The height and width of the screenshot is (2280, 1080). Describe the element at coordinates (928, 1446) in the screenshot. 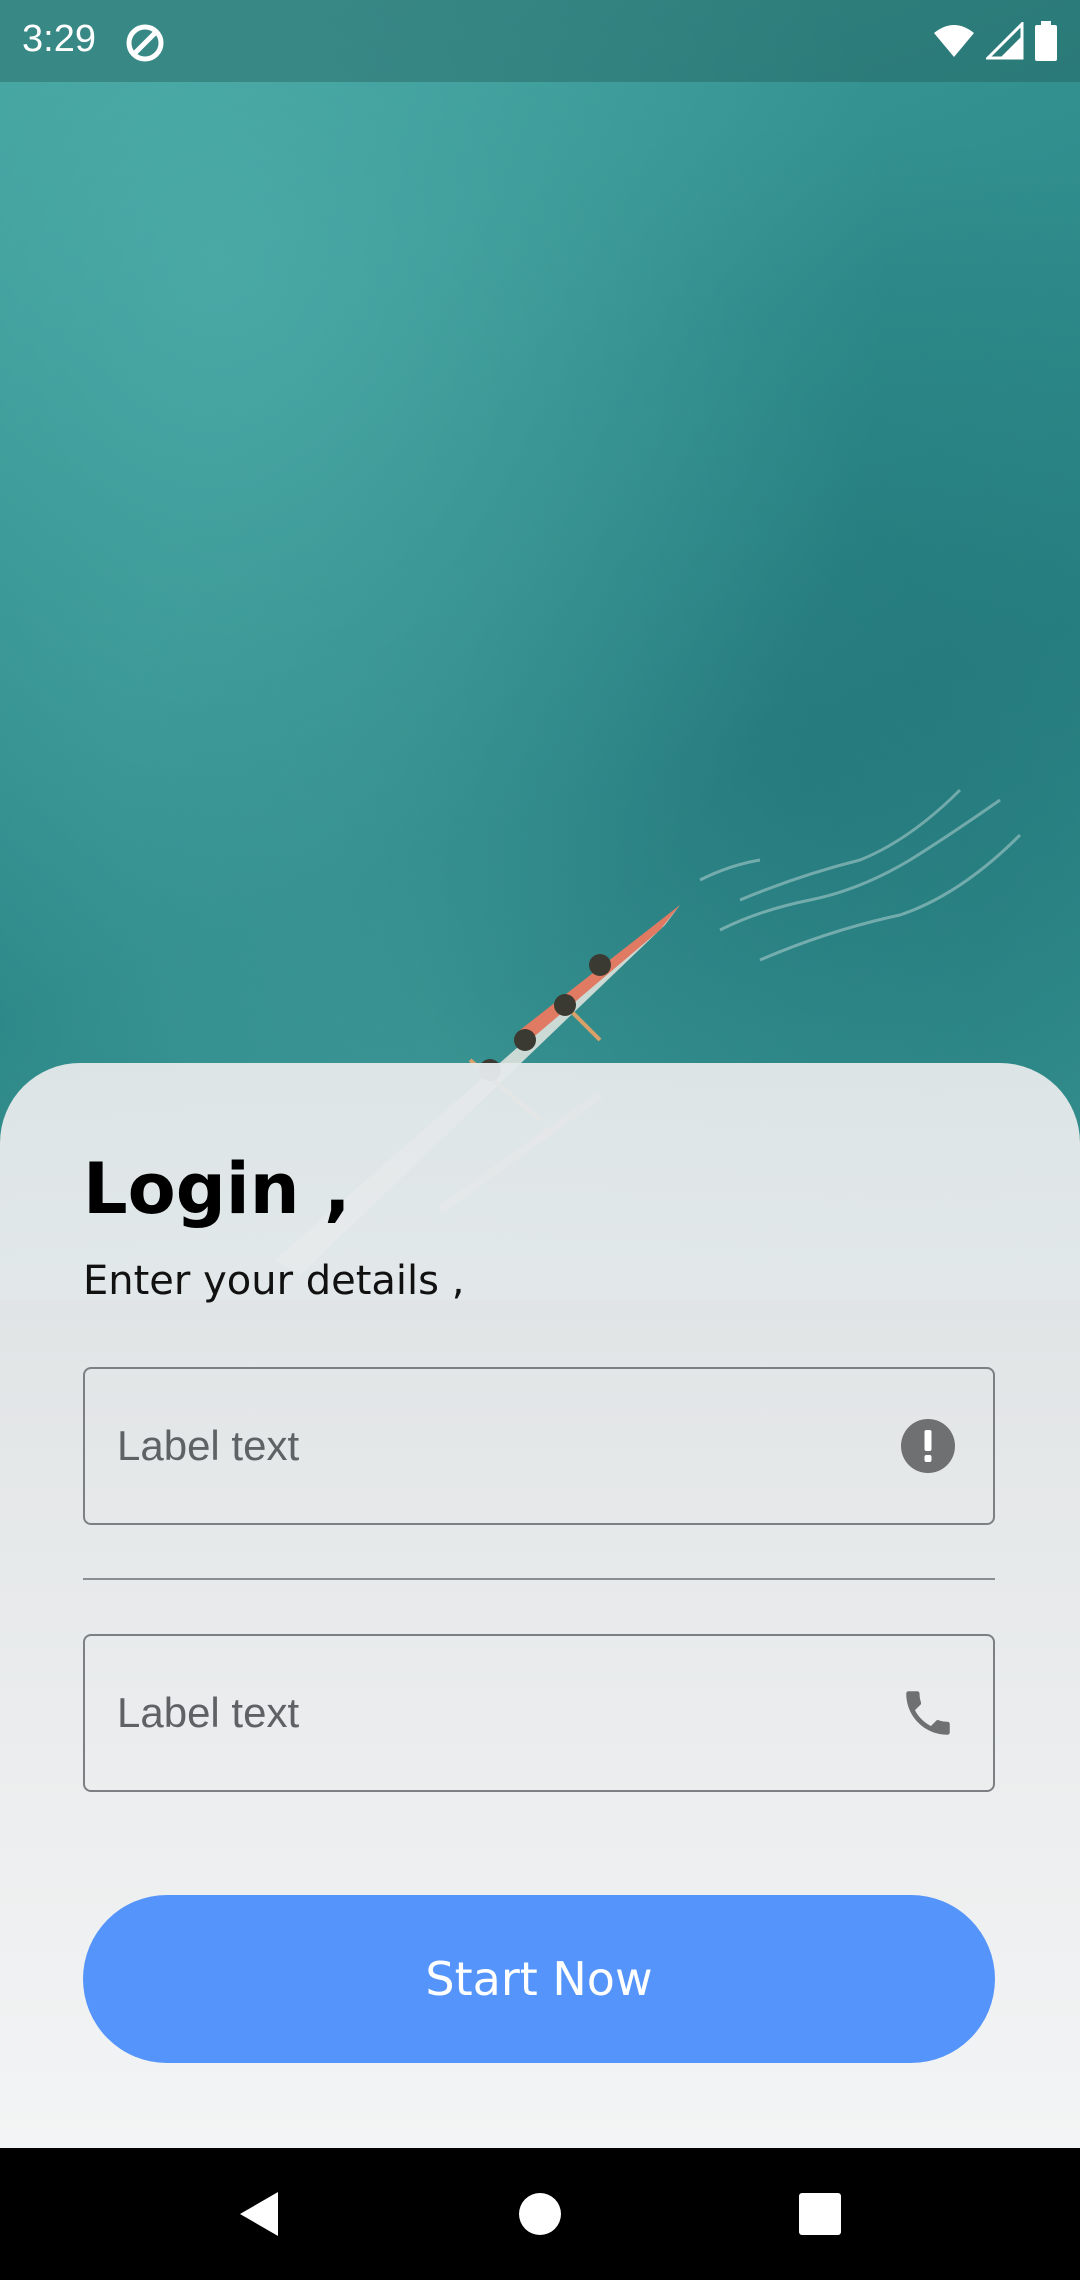

I see `error-icon` at that location.